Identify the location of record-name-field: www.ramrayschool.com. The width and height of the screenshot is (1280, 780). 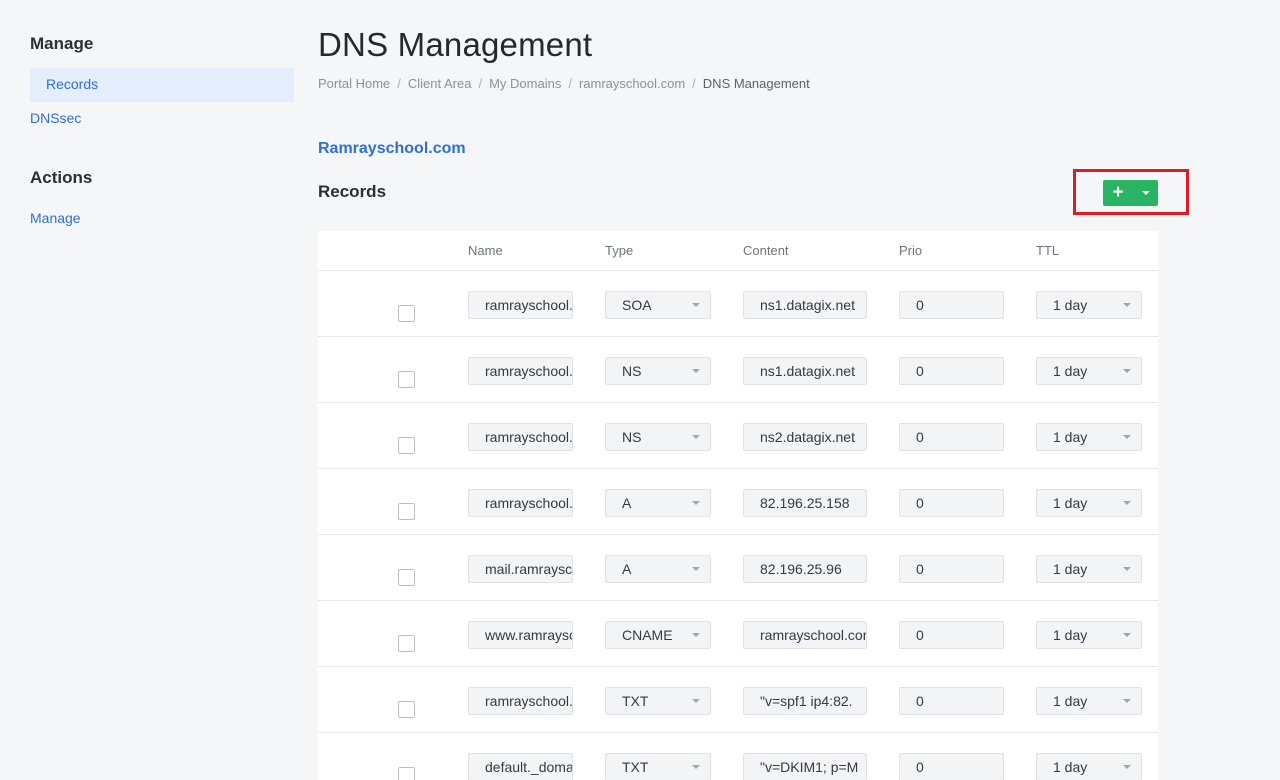
(520, 635).